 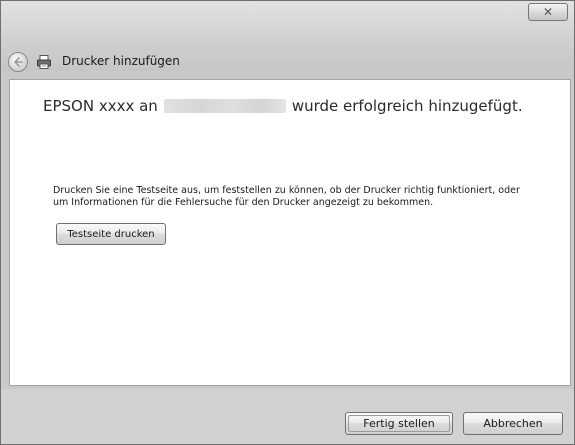 I want to click on printer-icon, so click(x=44, y=62).